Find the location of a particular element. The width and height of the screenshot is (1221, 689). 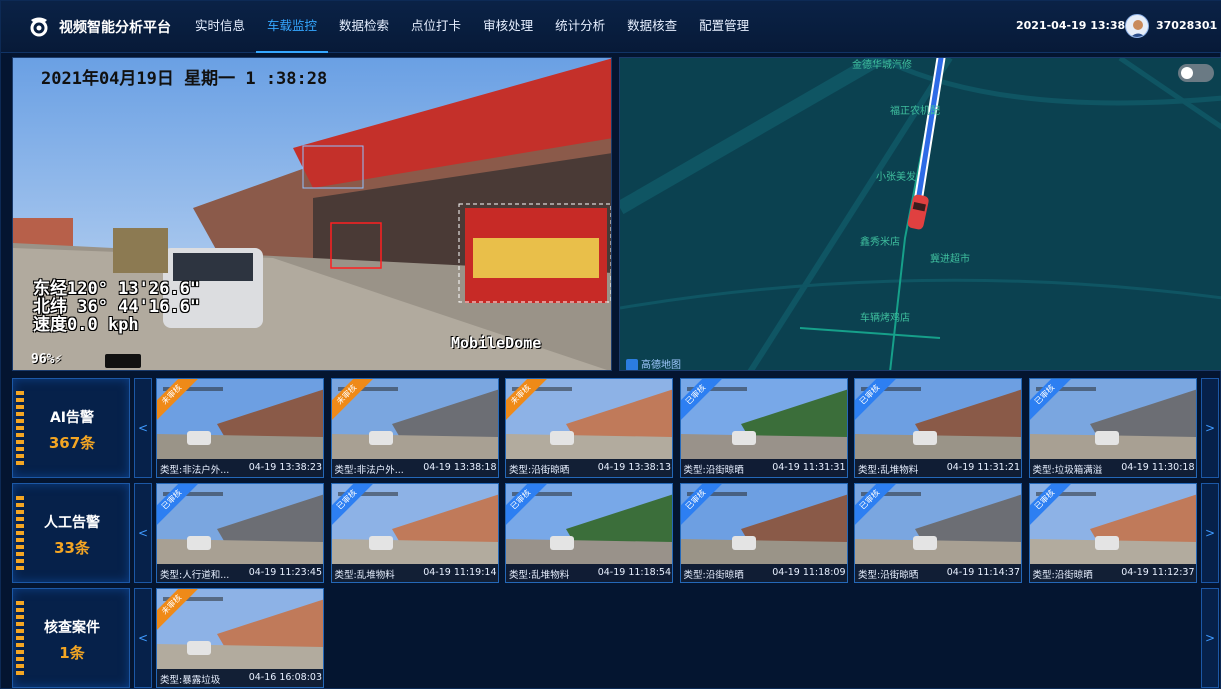

map-label: 金德华城汽修 is located at coordinates (882, 65).